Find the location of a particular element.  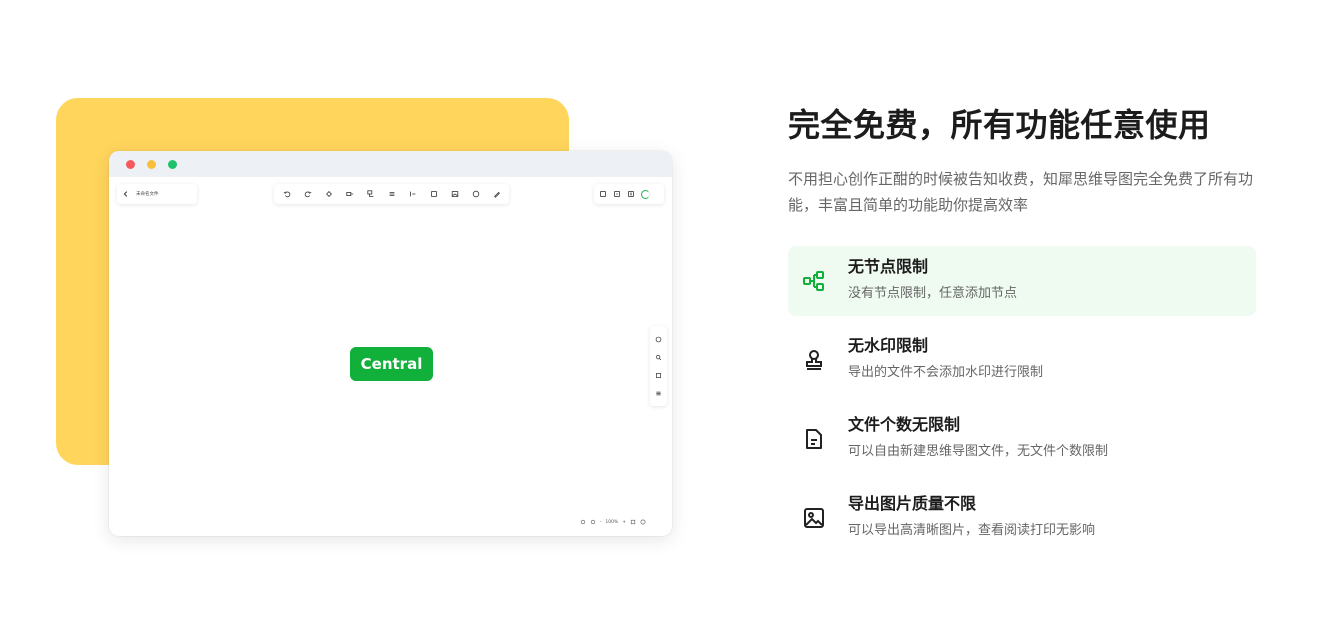

hand-icon is located at coordinates (582, 522).